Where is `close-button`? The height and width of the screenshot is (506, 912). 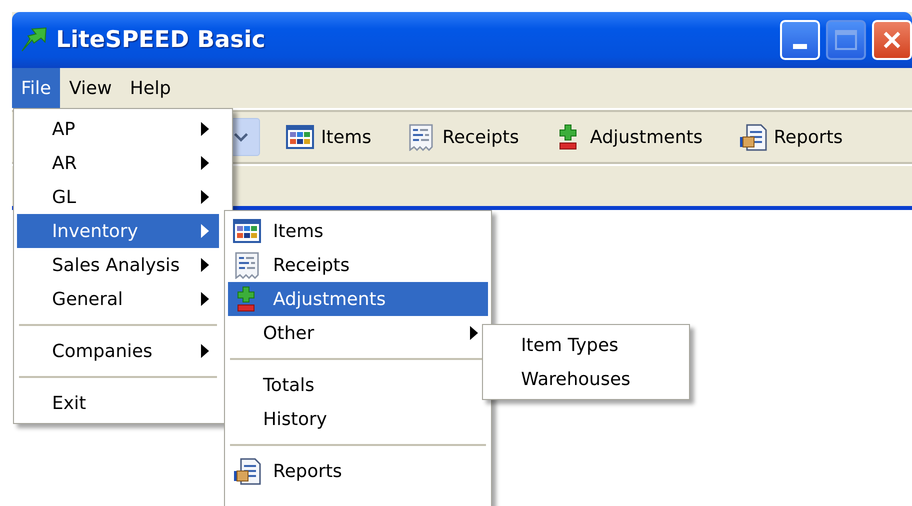
close-button is located at coordinates (892, 40).